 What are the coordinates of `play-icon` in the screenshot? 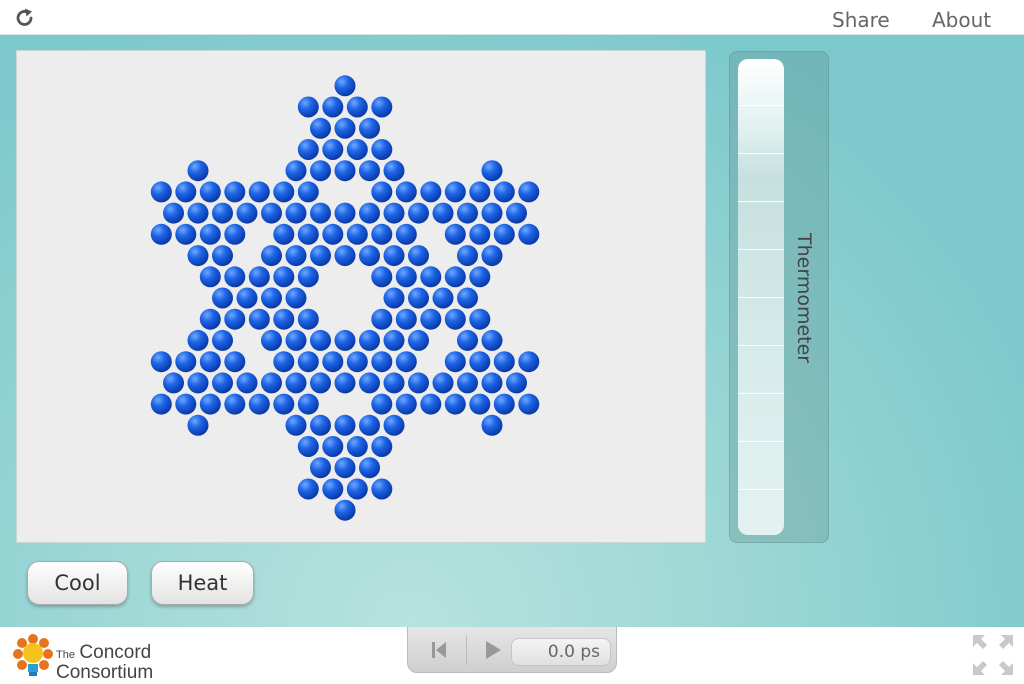 It's located at (493, 650).